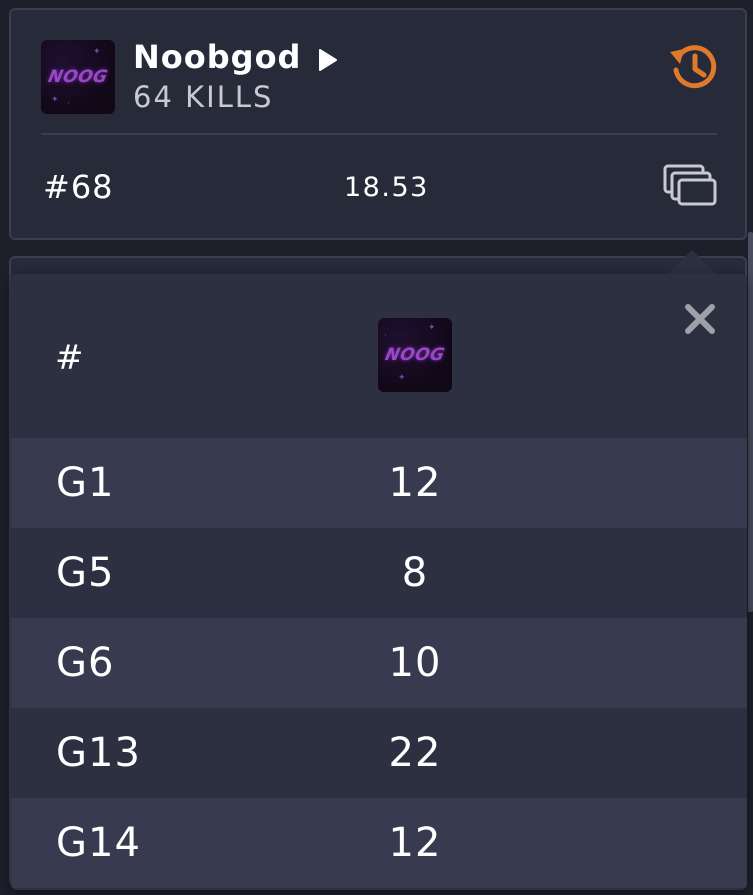 The image size is (753, 895). What do you see at coordinates (379, 134) in the screenshot?
I see `card-divider` at bounding box center [379, 134].